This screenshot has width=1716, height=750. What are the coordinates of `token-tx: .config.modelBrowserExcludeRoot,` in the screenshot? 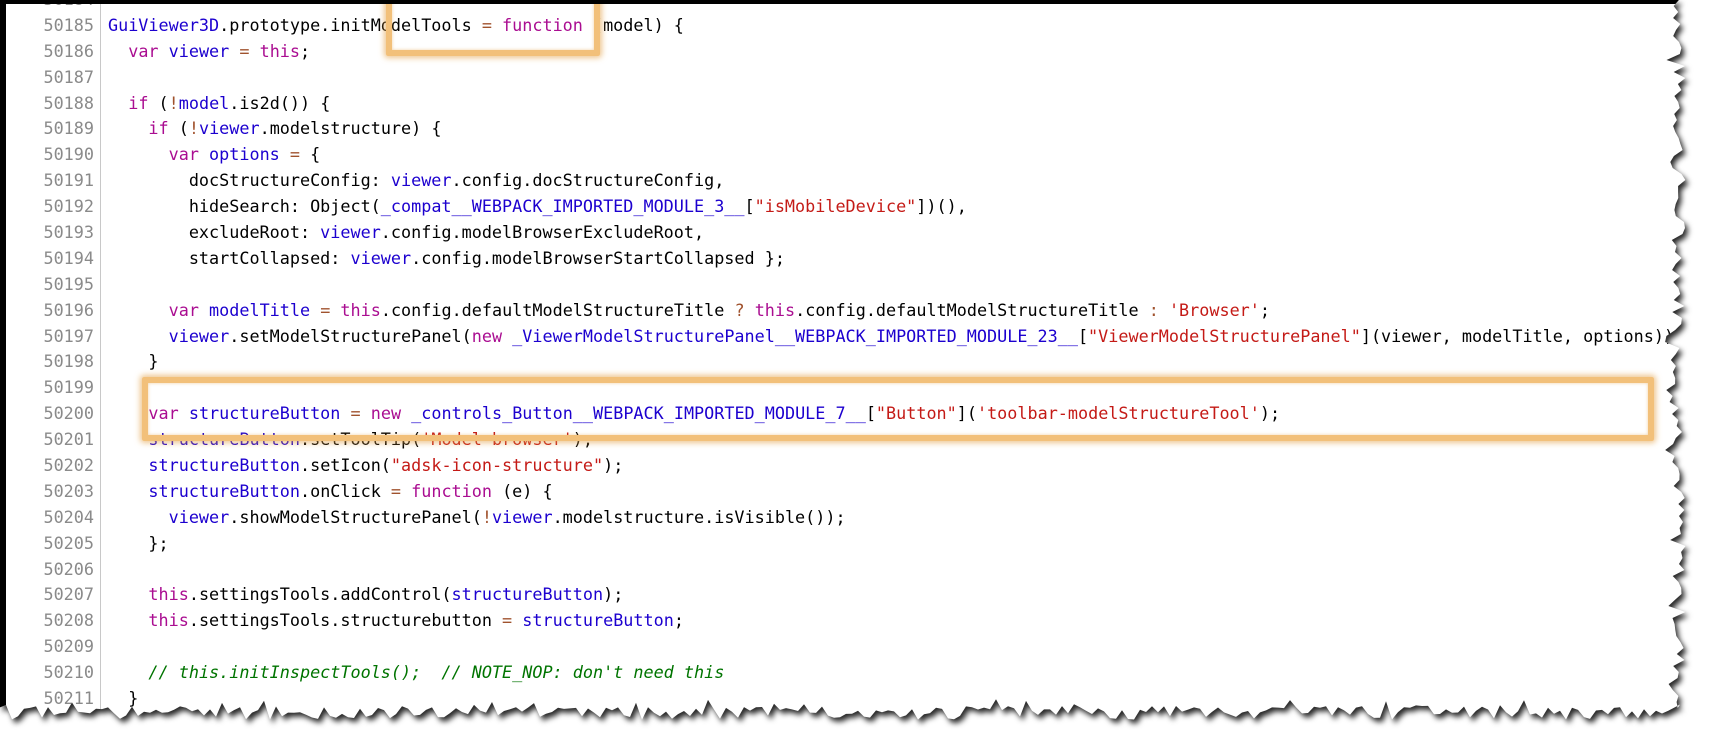 It's located at (542, 232).